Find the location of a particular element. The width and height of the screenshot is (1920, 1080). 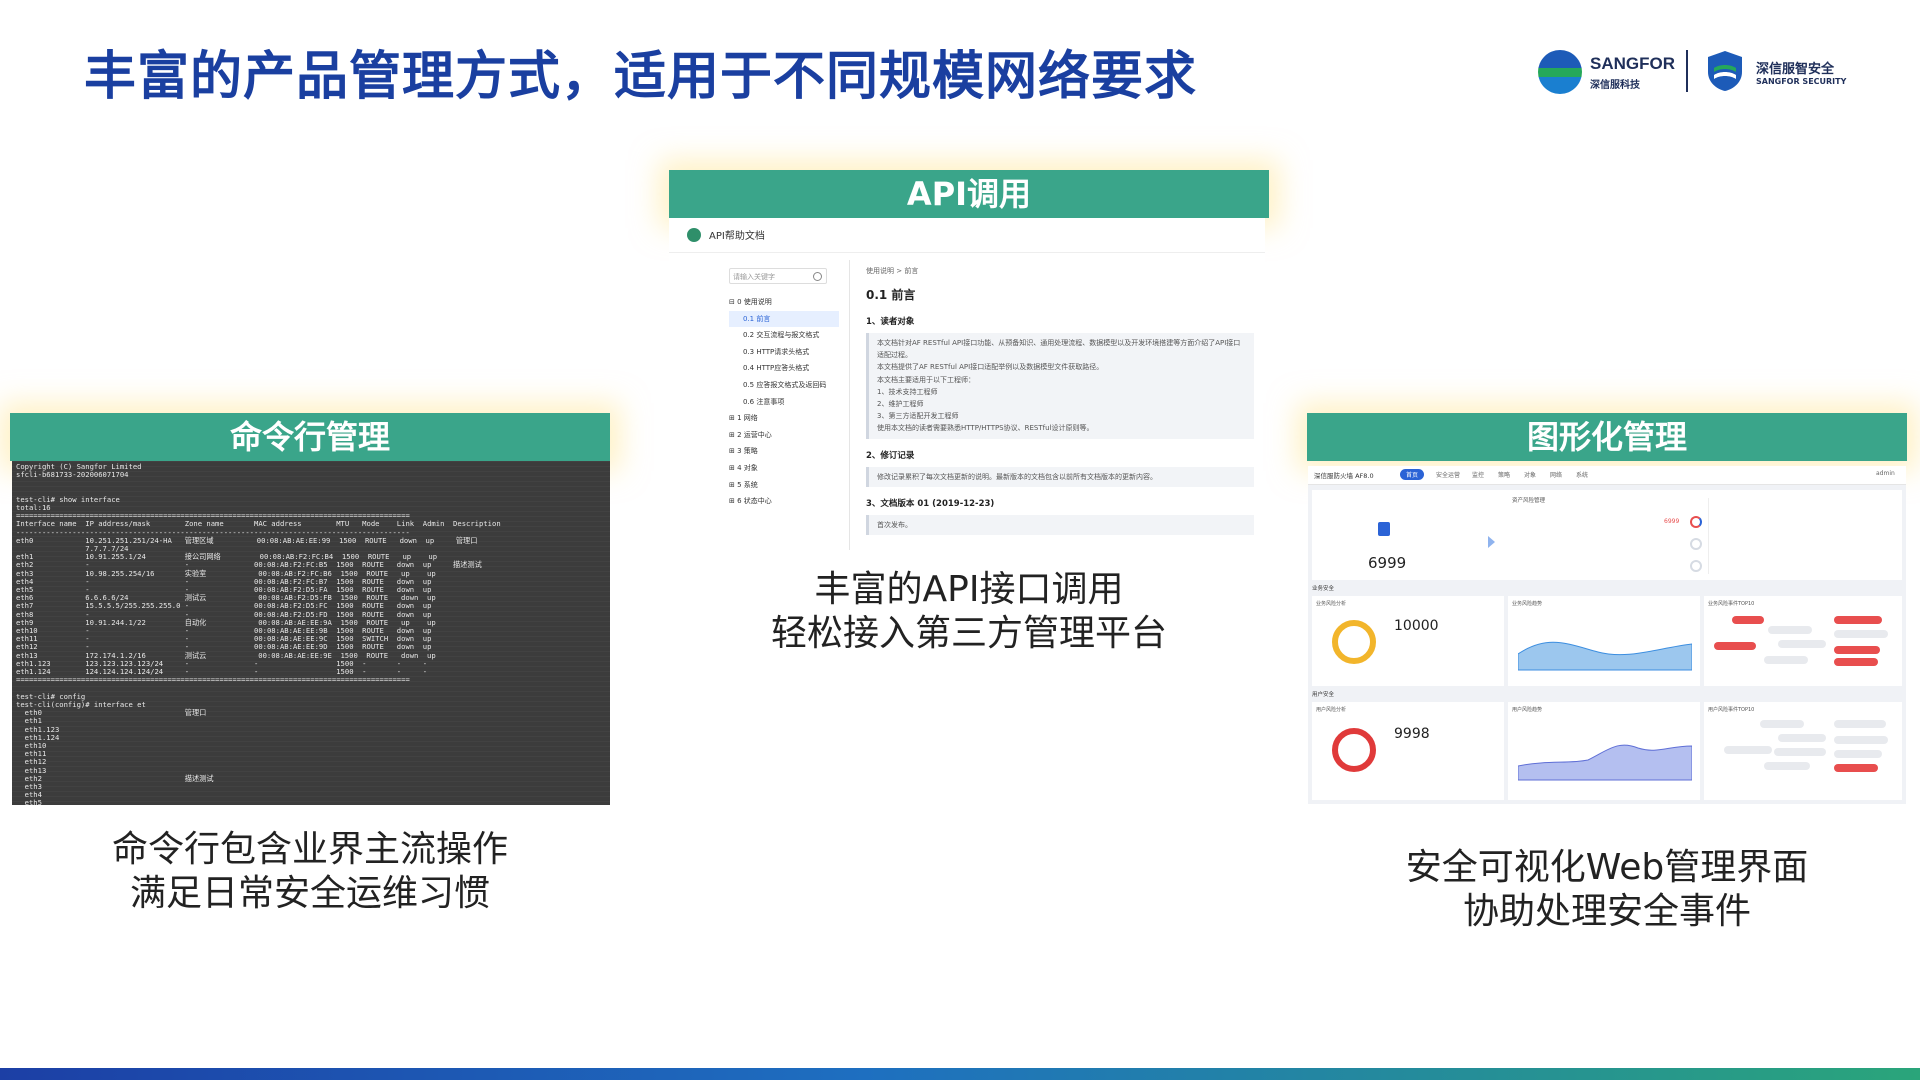

biz-trend-card: 业务风险趋势 is located at coordinates (1604, 641).